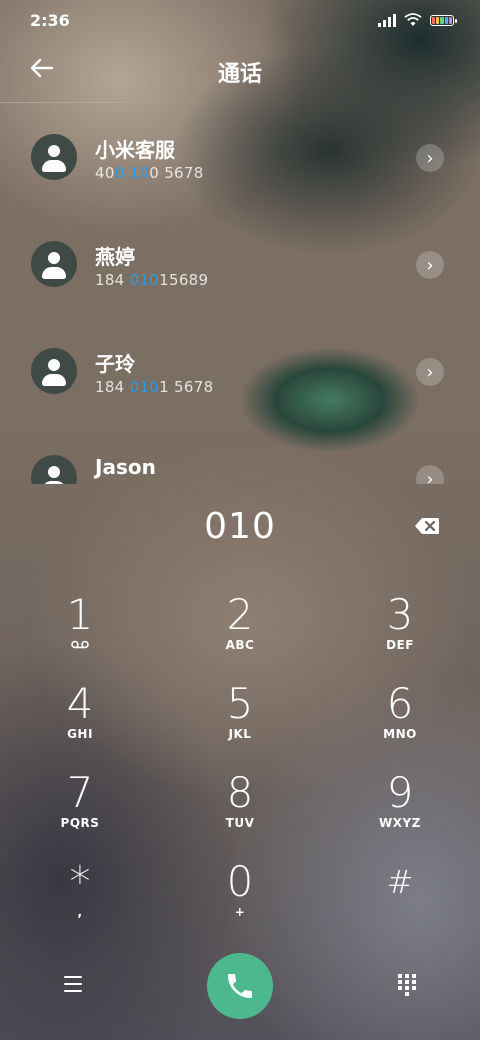  What do you see at coordinates (240, 371) in the screenshot?
I see `contact-row: 子玲 184 0101 5678 ›` at bounding box center [240, 371].